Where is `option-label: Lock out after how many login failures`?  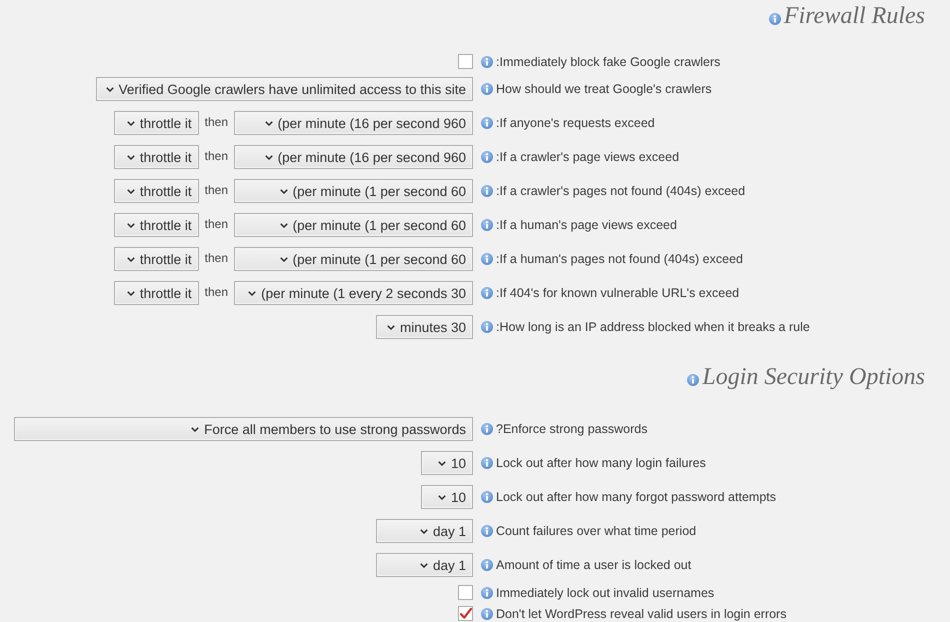 option-label: Lock out after how many login failures is located at coordinates (601, 463).